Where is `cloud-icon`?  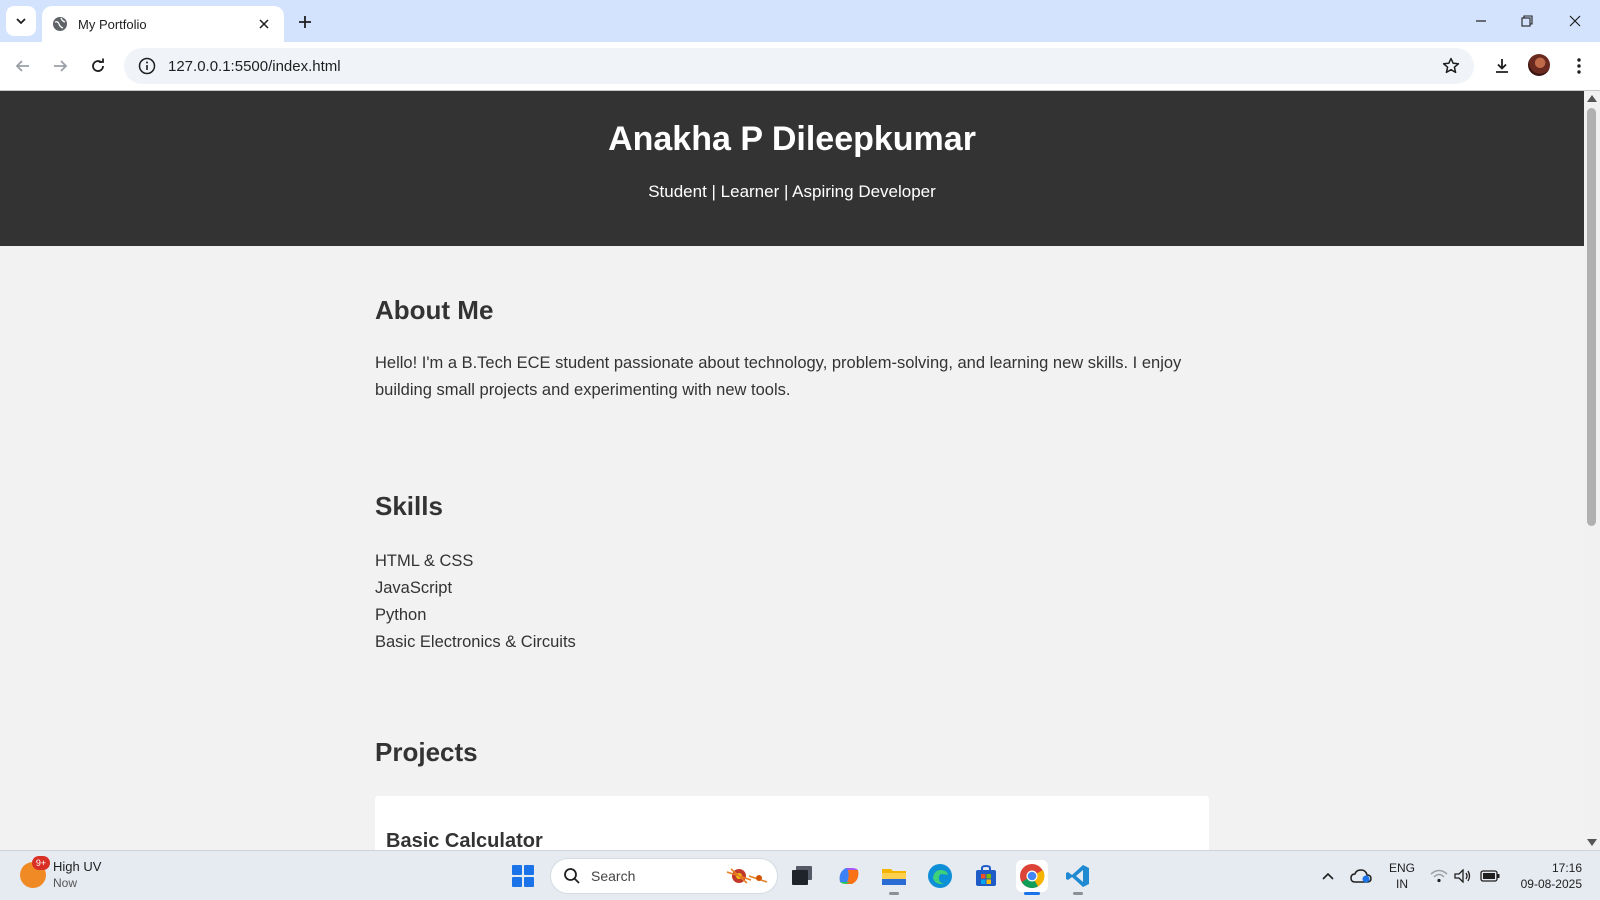 cloud-icon is located at coordinates (1361, 876).